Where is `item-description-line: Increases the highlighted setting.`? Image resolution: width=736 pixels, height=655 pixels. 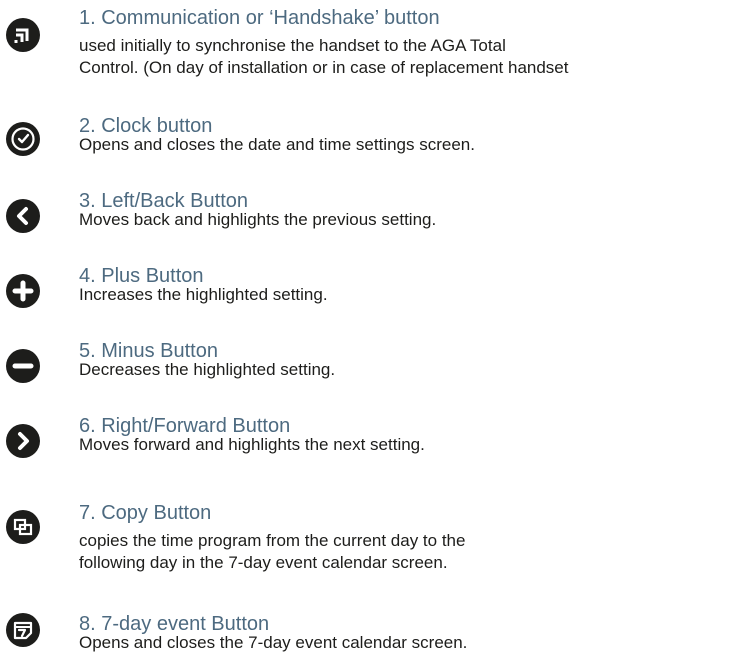
item-description-line: Increases the highlighted setting. is located at coordinates (203, 294).